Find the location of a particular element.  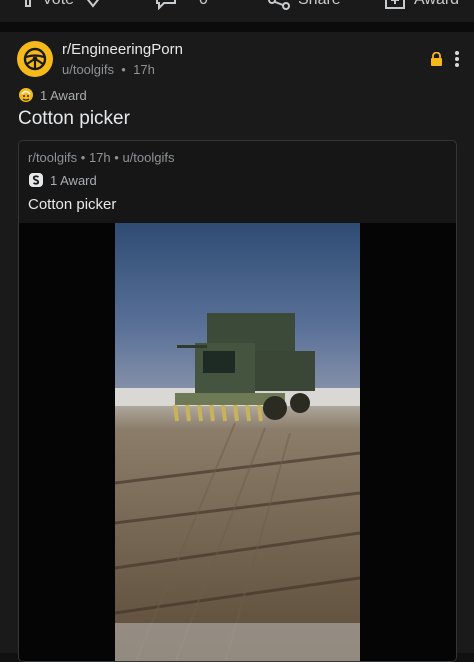

subreddit-name: r/EngineeringPorn is located at coordinates (122, 49).